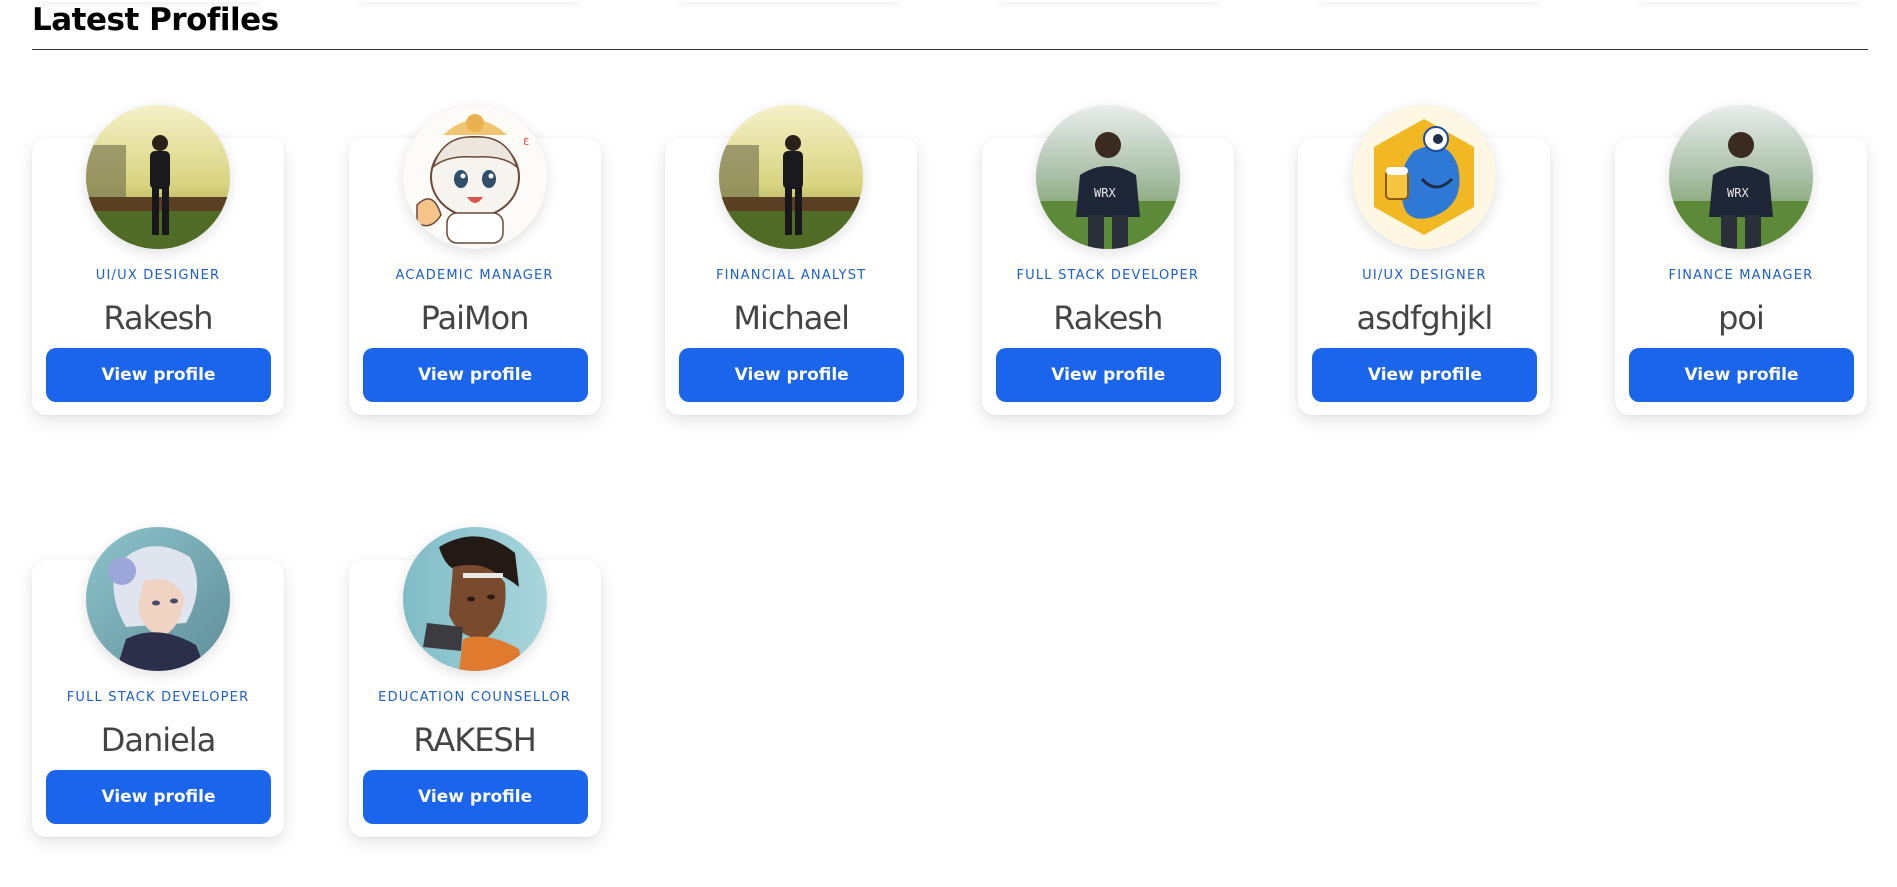 The width and height of the screenshot is (1897, 887). What do you see at coordinates (475, 318) in the screenshot?
I see `profile-name: PaiMon` at bounding box center [475, 318].